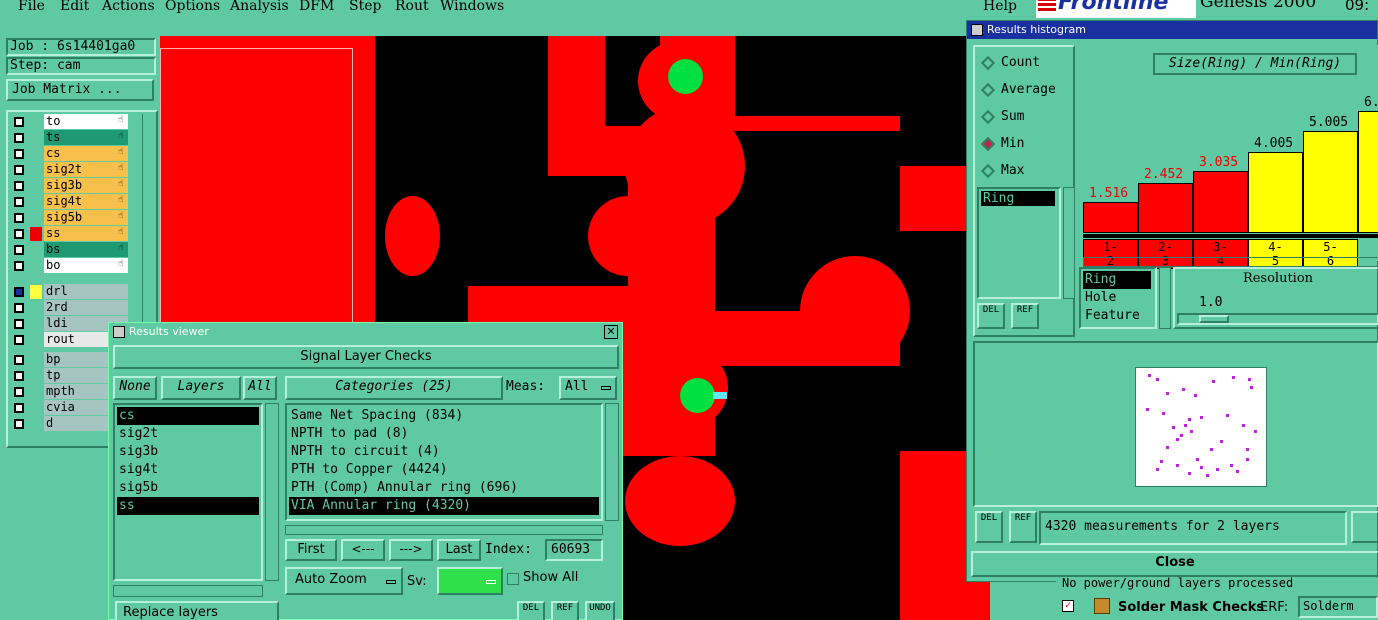 The image size is (1378, 620). I want to click on layer-name: sig5b, so click(86, 217).